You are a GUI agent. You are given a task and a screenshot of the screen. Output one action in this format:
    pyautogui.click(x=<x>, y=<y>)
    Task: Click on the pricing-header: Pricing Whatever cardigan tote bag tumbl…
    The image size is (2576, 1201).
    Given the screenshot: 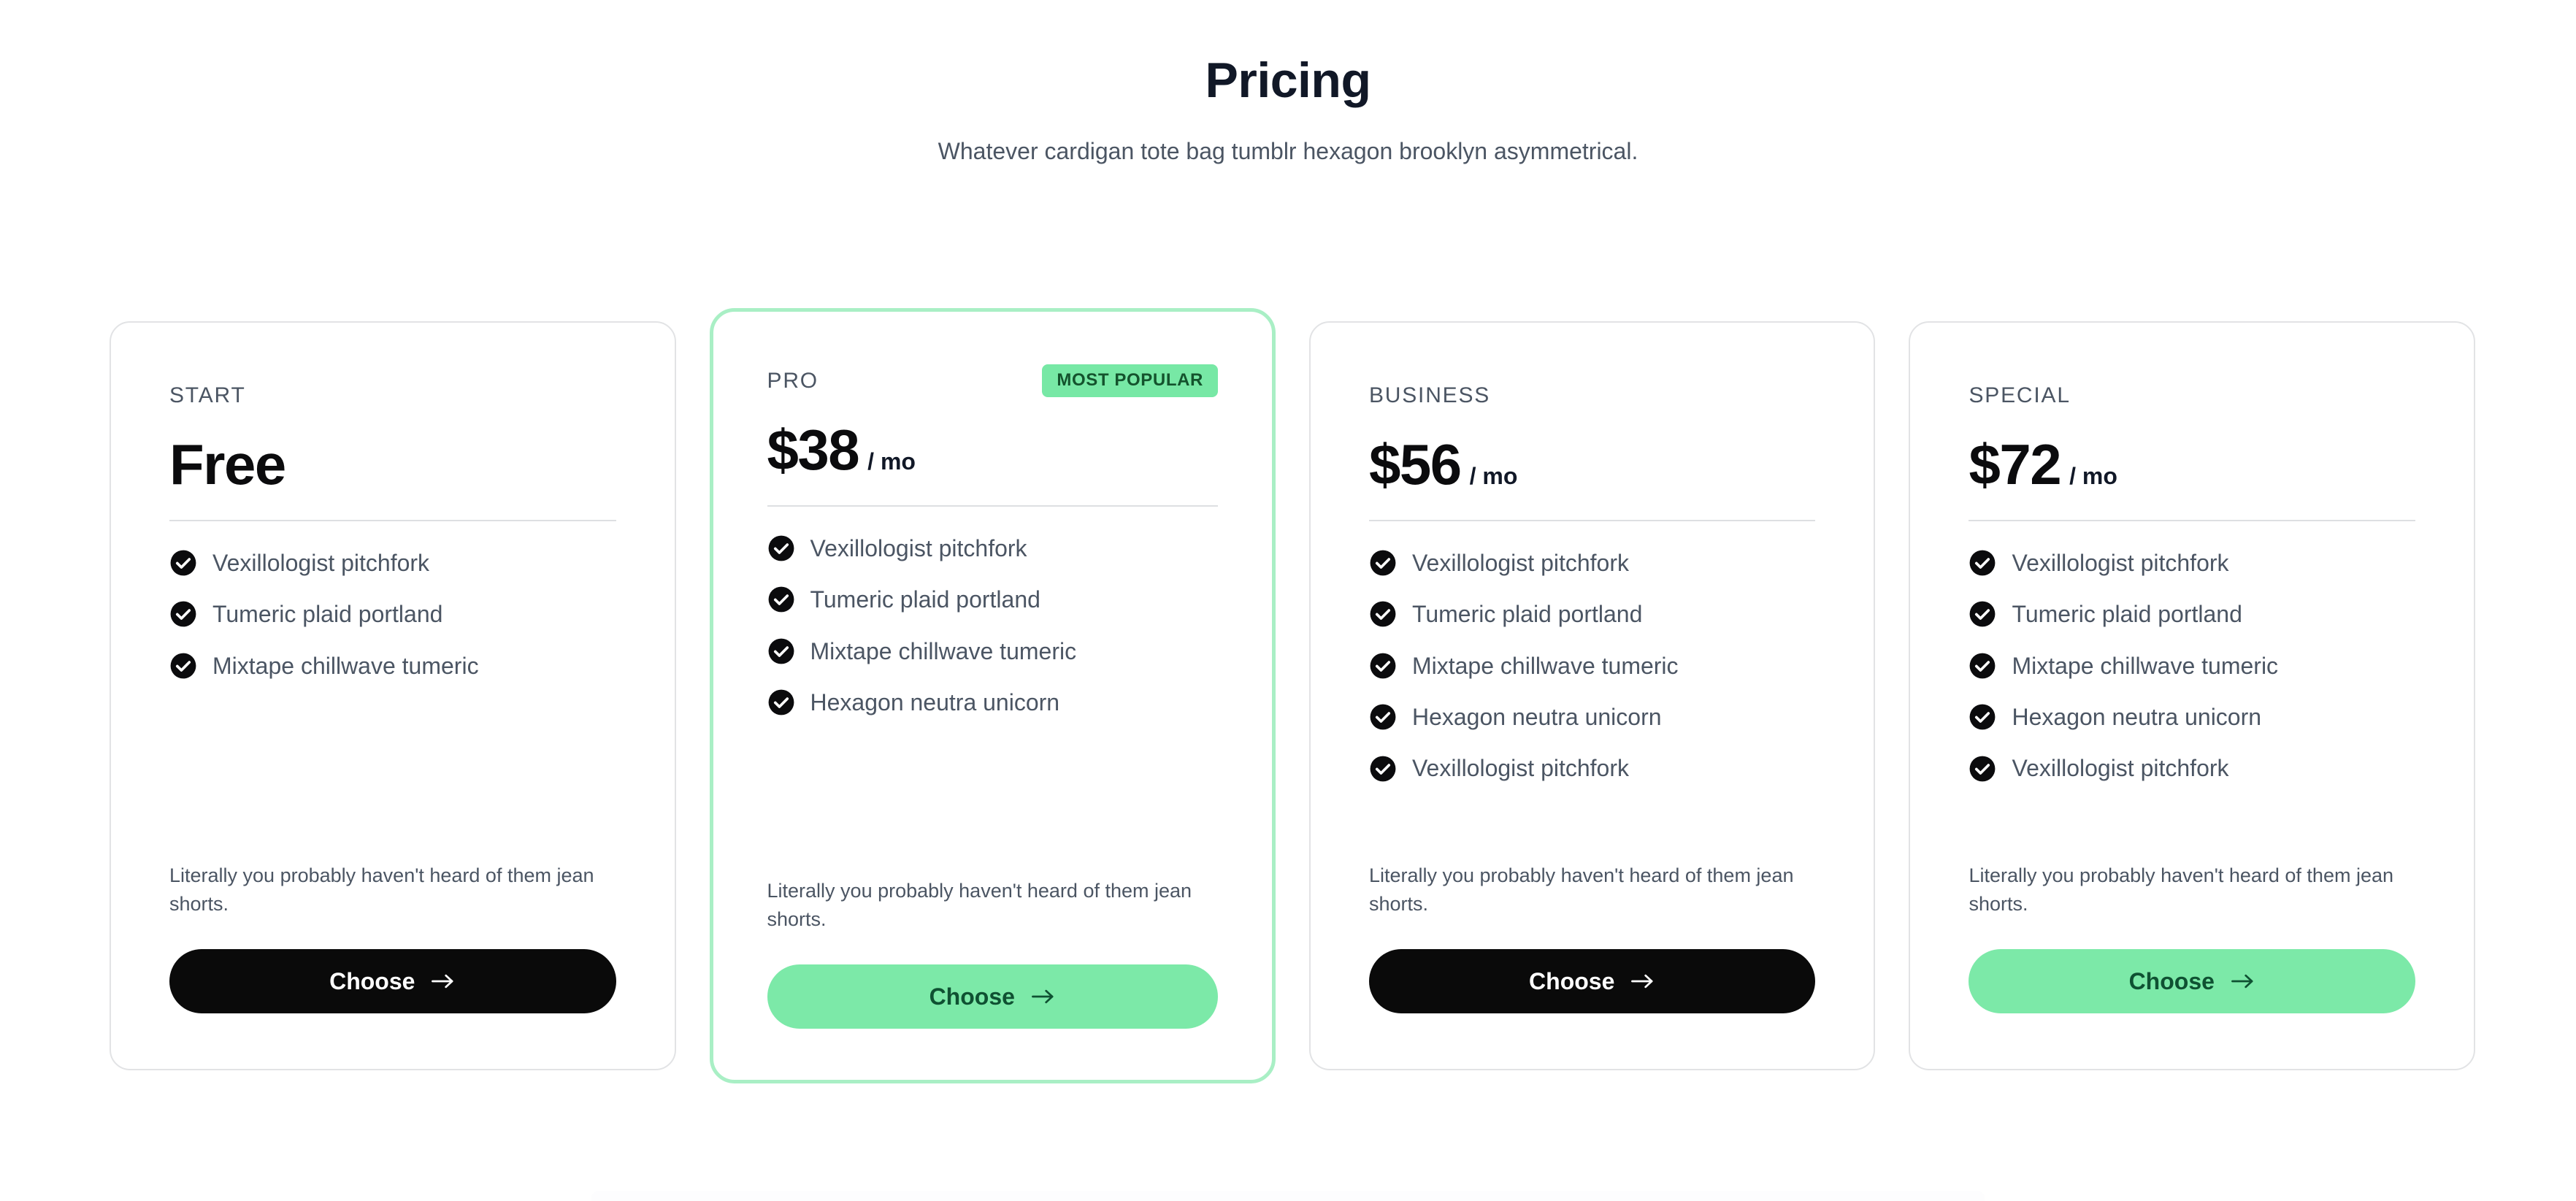 What is the action you would take?
    pyautogui.click(x=1288, y=83)
    